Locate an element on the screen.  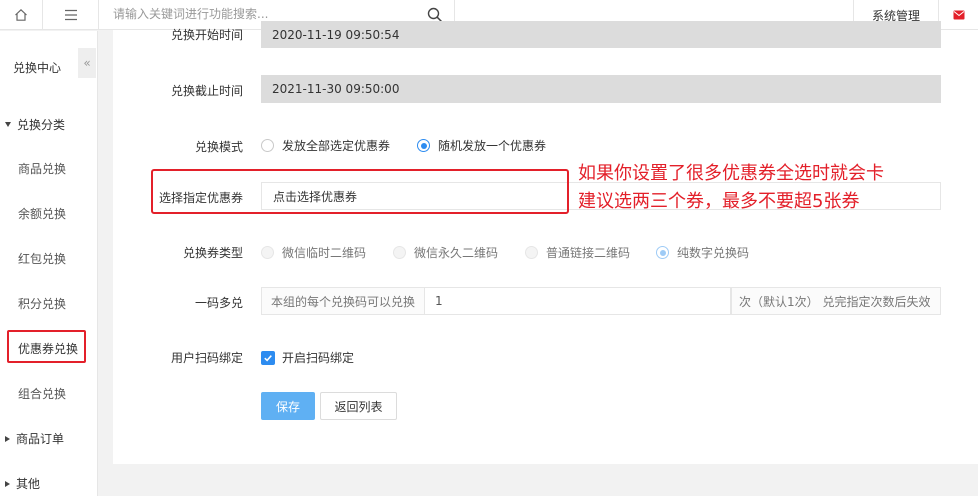
code-type-option-link-qr: 普通链接二维码 is located at coordinates (577, 252).